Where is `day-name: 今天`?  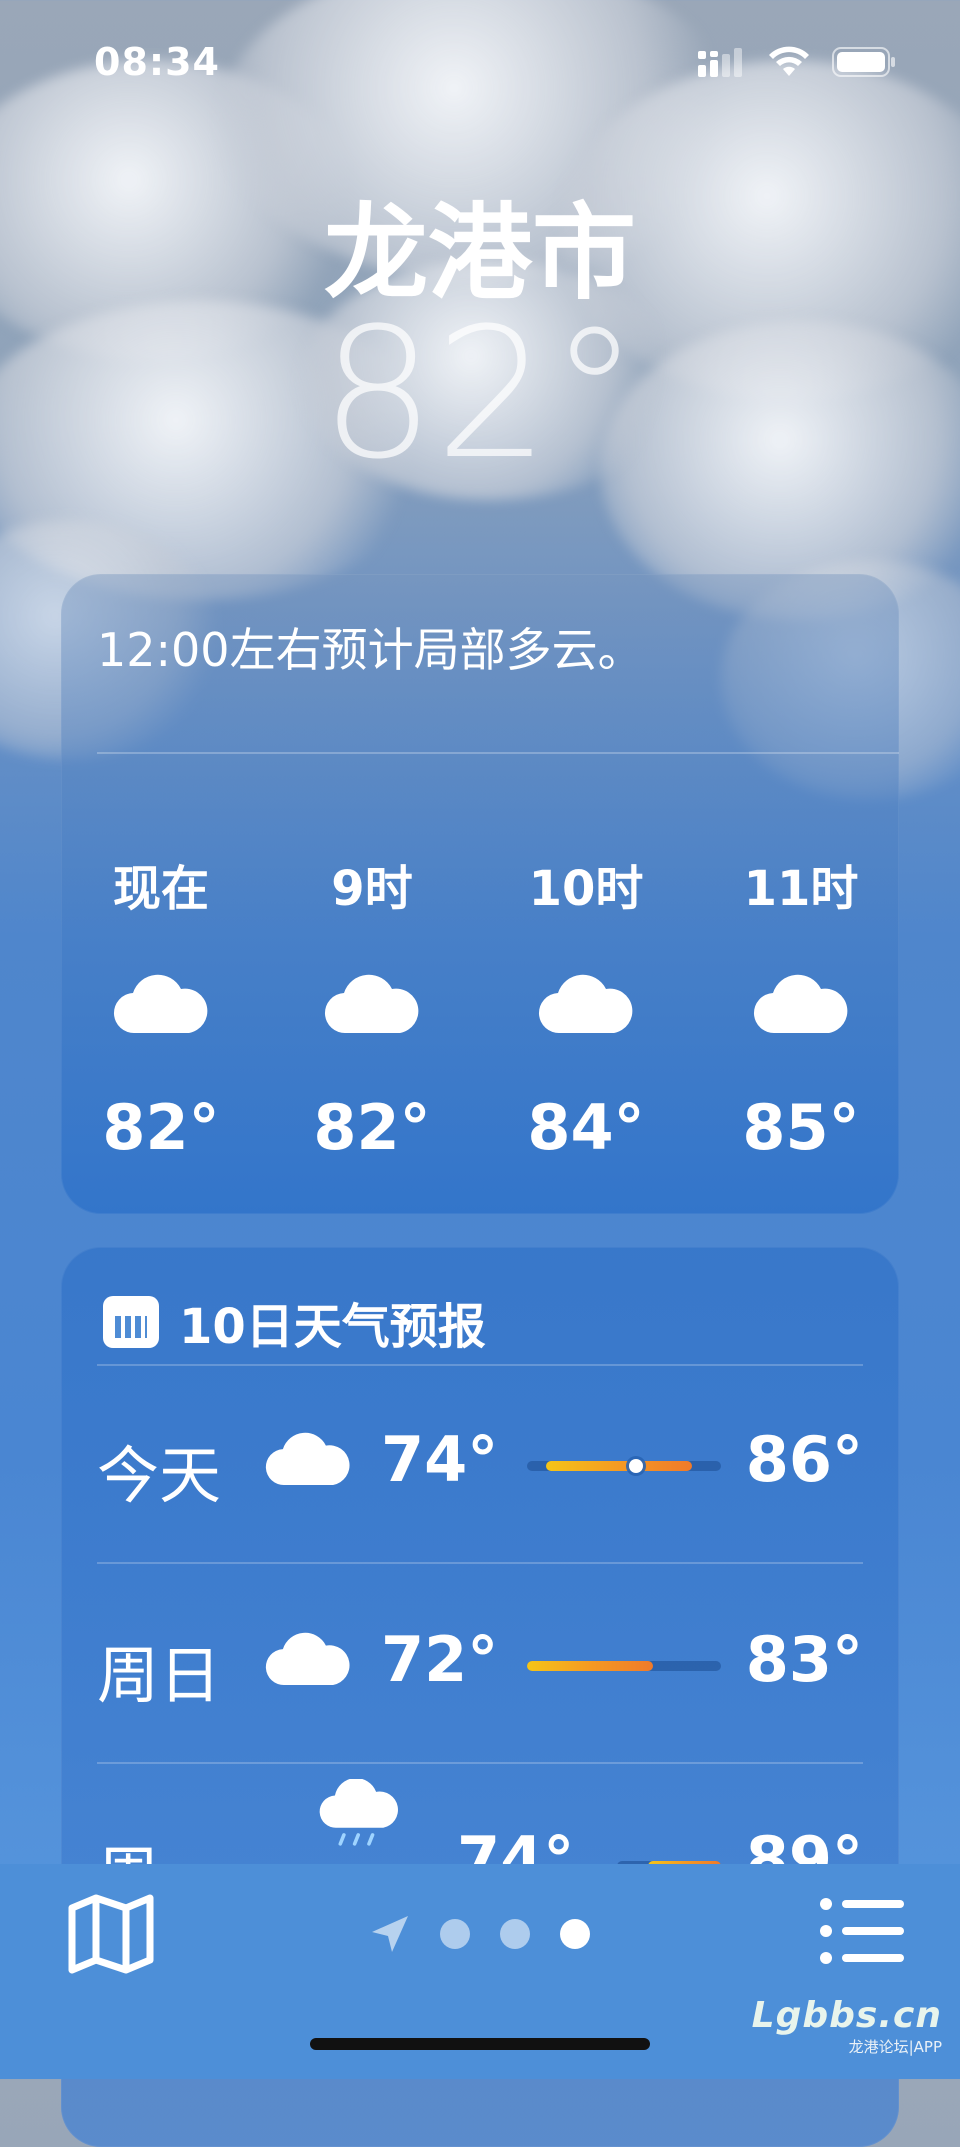 day-name: 今天 is located at coordinates (159, 1475).